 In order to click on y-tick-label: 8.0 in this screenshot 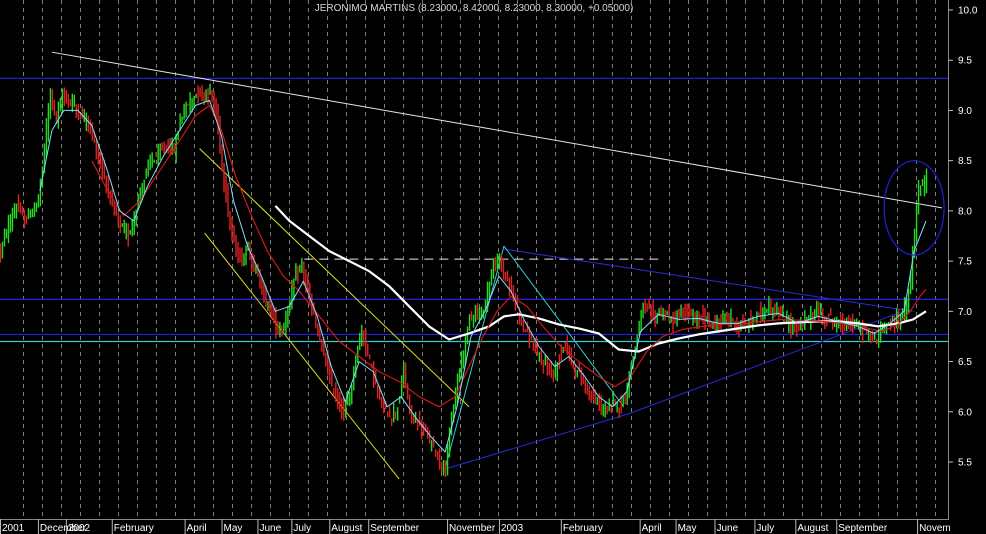, I will do `click(965, 211)`.